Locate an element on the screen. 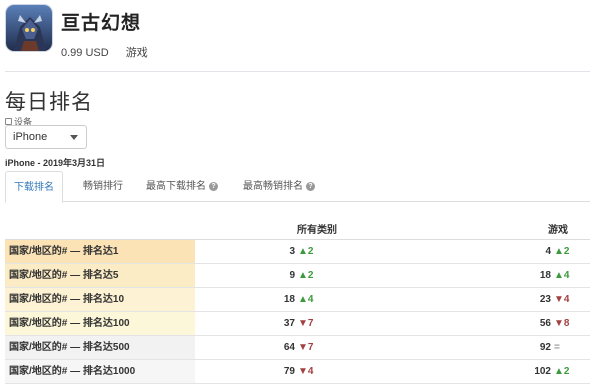 The image size is (595, 389). all-categories-rank: 64 is located at coordinates (289, 347).